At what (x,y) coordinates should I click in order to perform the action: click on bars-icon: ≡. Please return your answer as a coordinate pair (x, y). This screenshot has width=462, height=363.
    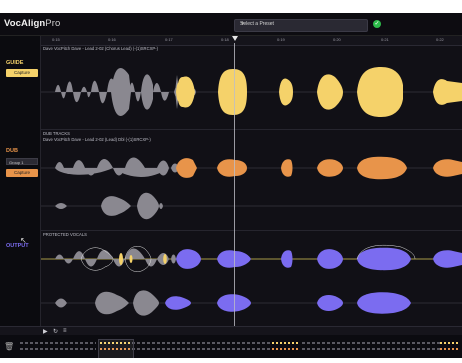
    Looking at the image, I should click on (65, 331).